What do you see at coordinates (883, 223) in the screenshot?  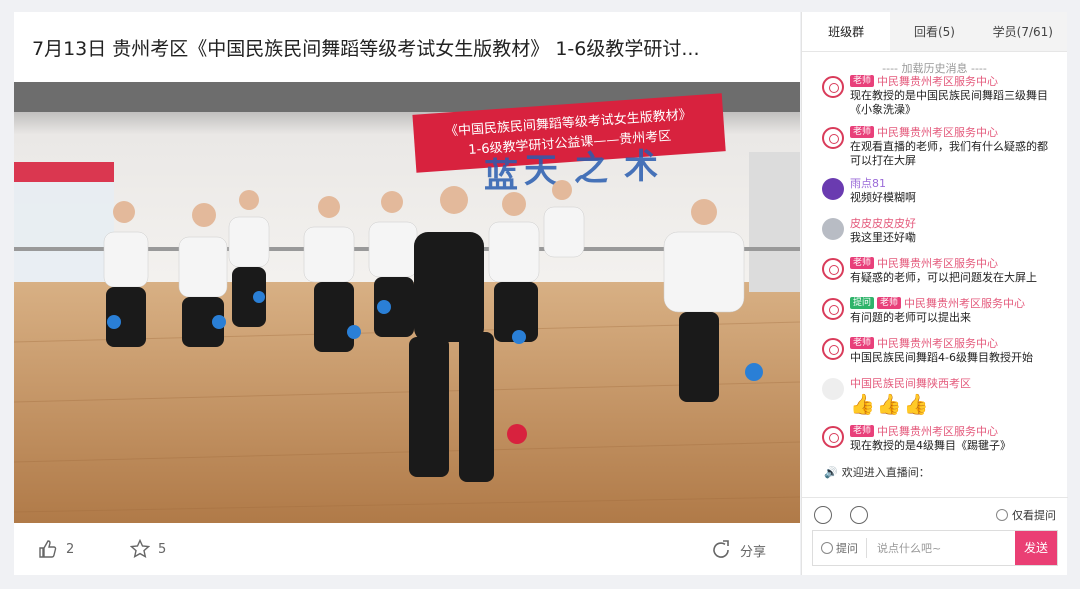 I see `sender-name: 皮皮皮皮皮好` at bounding box center [883, 223].